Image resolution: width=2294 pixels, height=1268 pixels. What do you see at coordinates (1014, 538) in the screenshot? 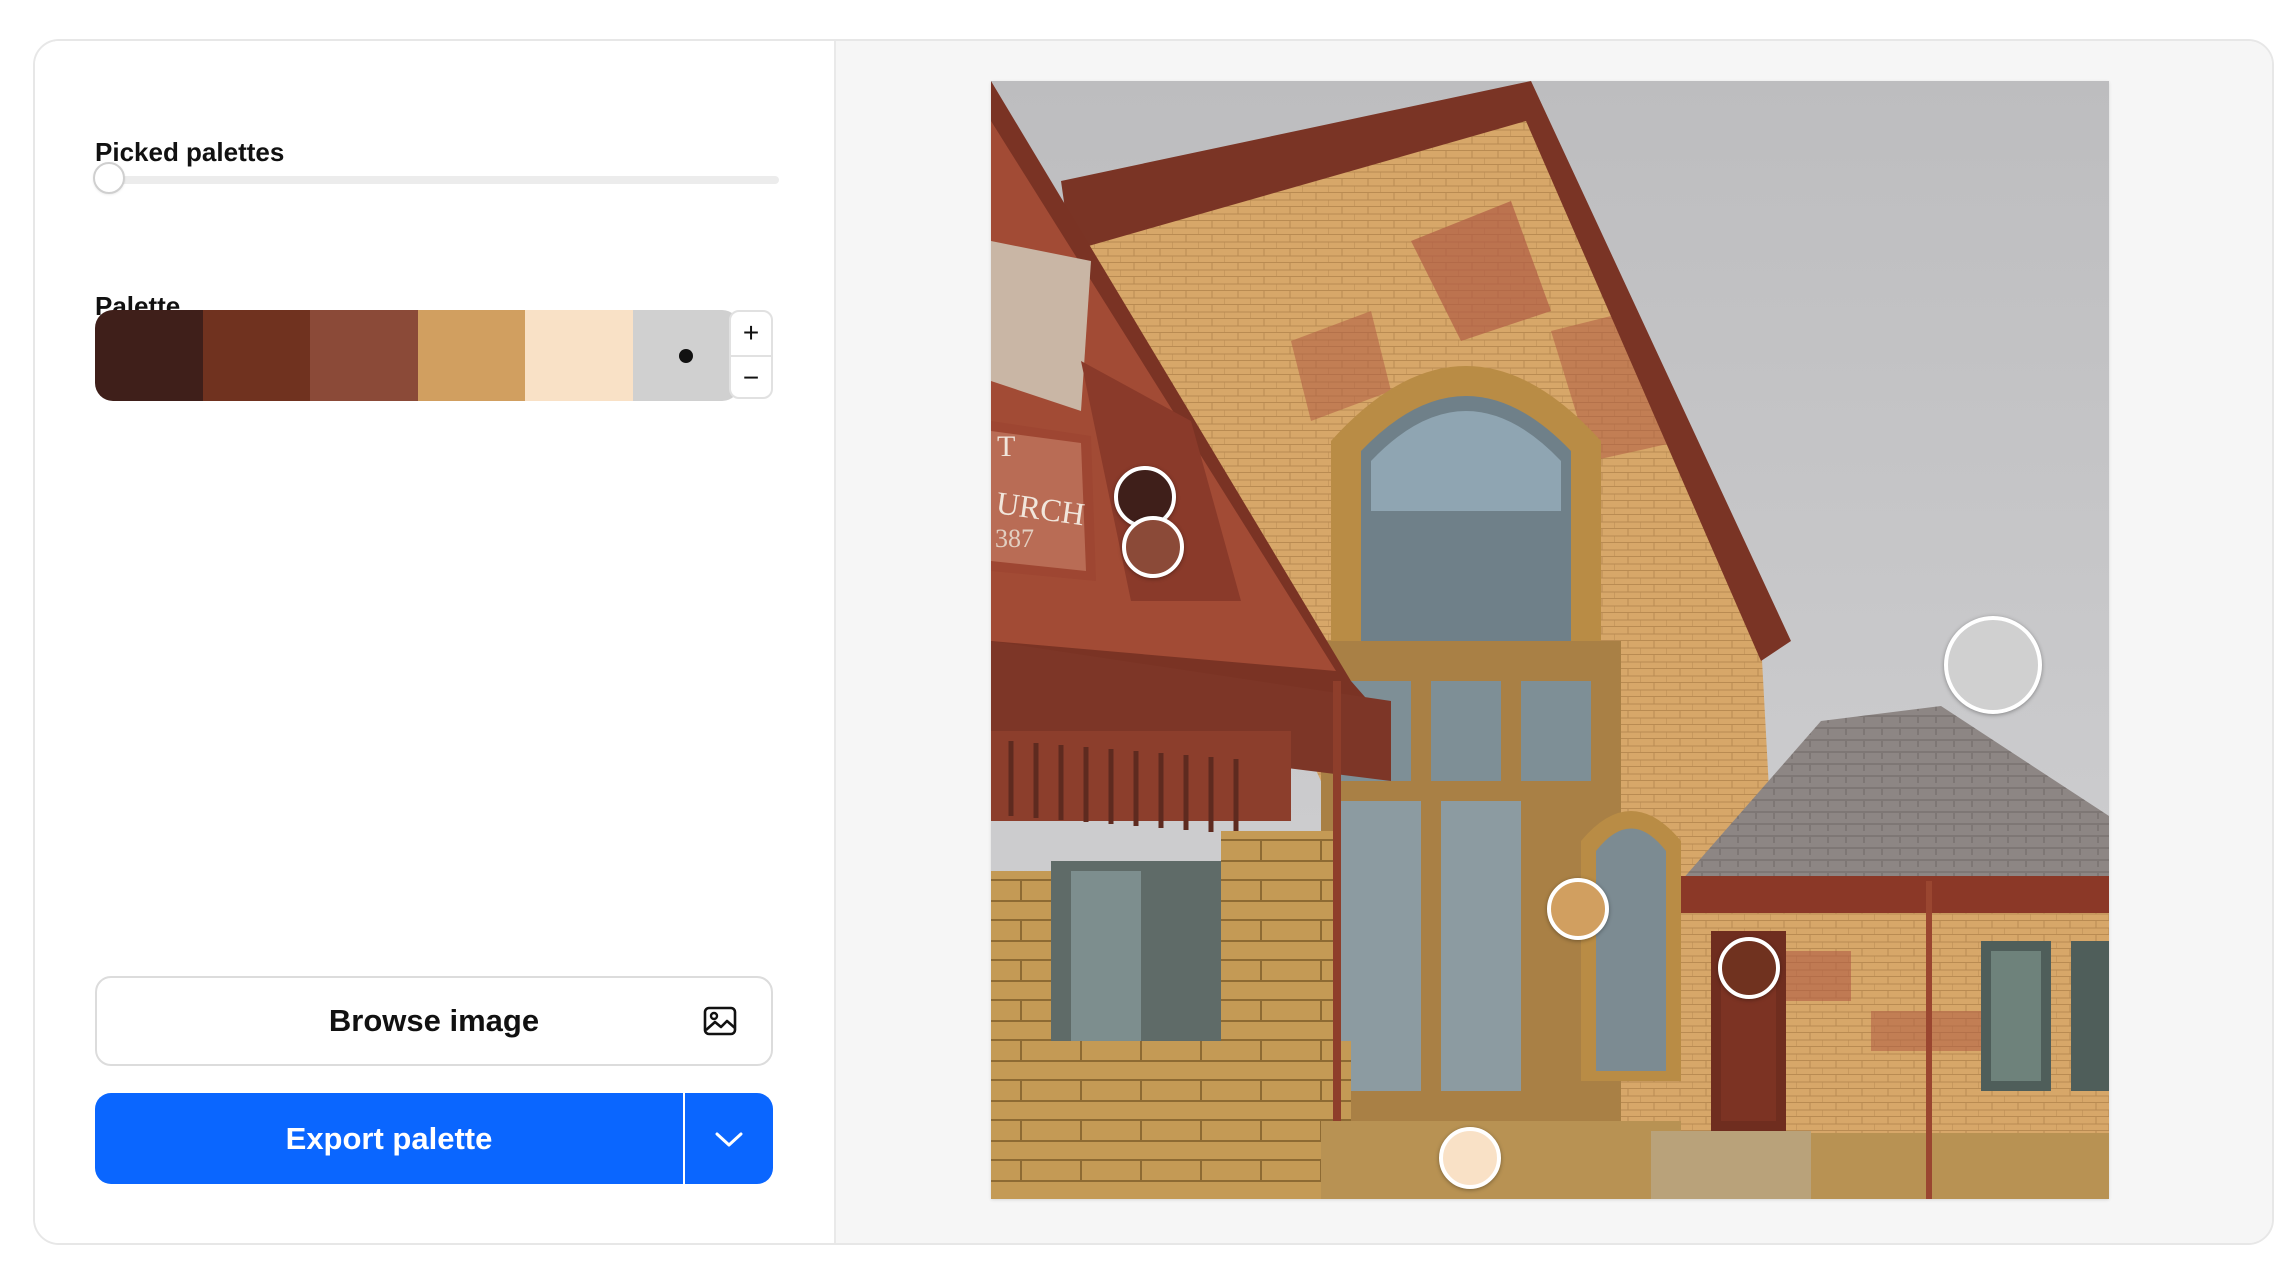
I see `svg-text: 387` at bounding box center [1014, 538].